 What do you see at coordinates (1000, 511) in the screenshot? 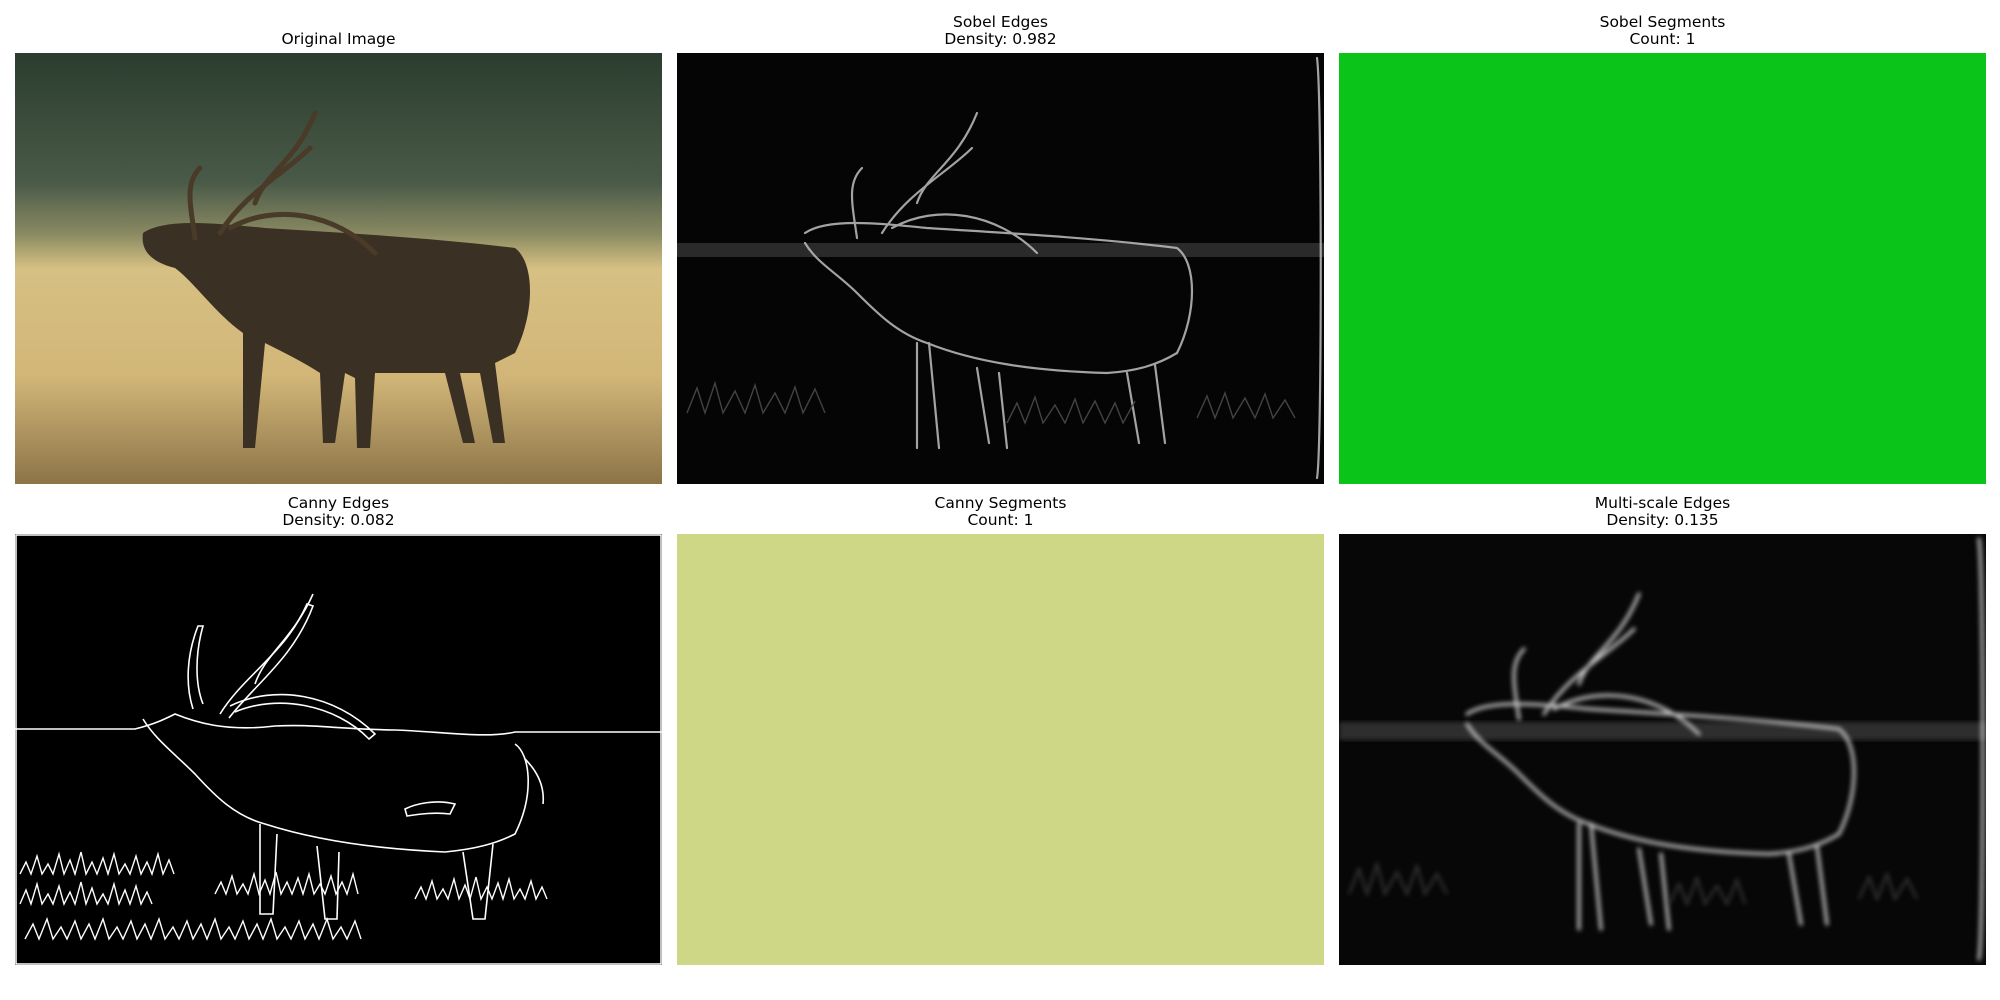
I see `panel-title: Canny Segments Count: 1` at bounding box center [1000, 511].